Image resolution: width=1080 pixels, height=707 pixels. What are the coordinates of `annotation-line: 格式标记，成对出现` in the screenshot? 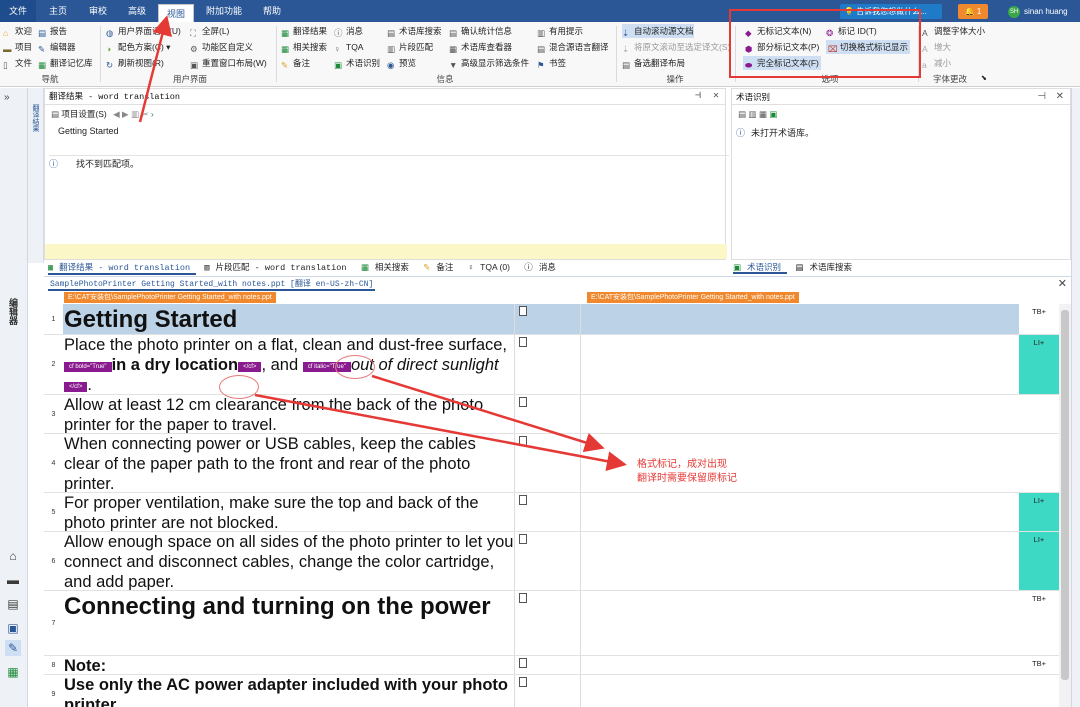 It's located at (682, 464).